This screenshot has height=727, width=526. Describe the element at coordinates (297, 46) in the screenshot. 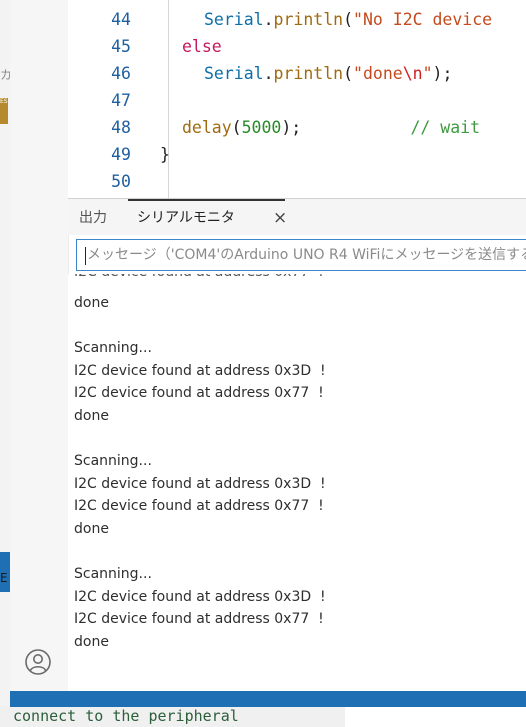

I see `code-line: 45 else` at that location.